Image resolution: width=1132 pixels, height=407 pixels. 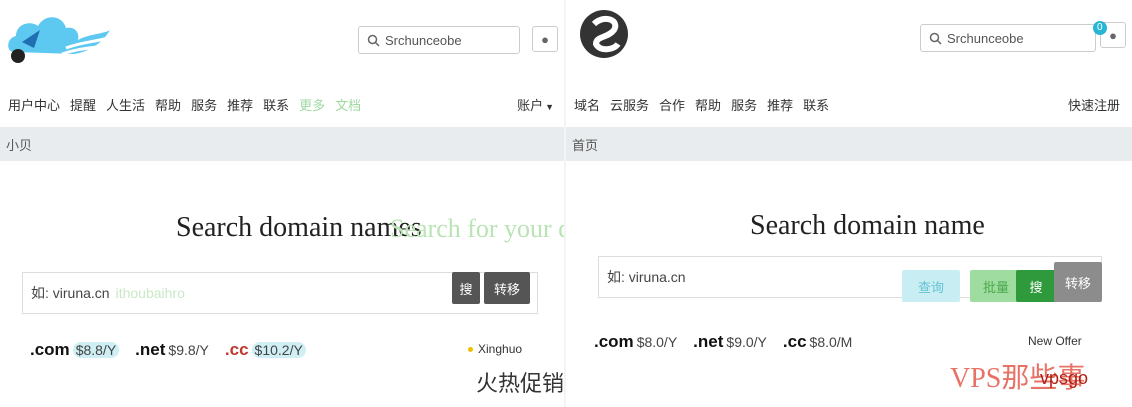 I want to click on user-icon: ●, so click(x=545, y=39).